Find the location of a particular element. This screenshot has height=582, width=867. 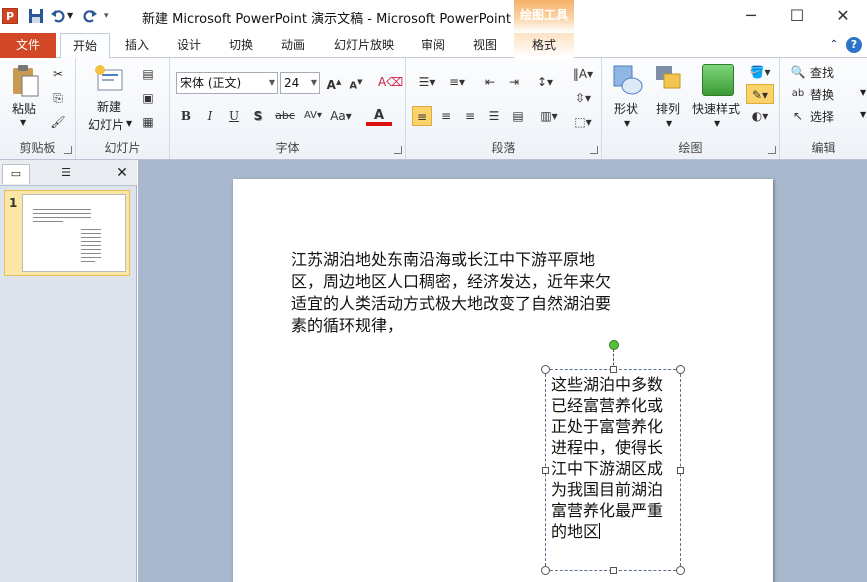

replace-icon: ab is located at coordinates (798, 94).